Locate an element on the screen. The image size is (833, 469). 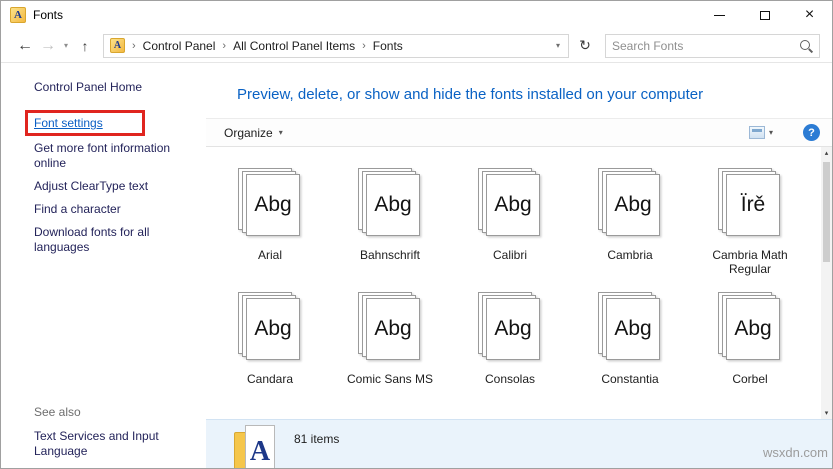
big-icon-letter: A is located at coordinates (260, 451).